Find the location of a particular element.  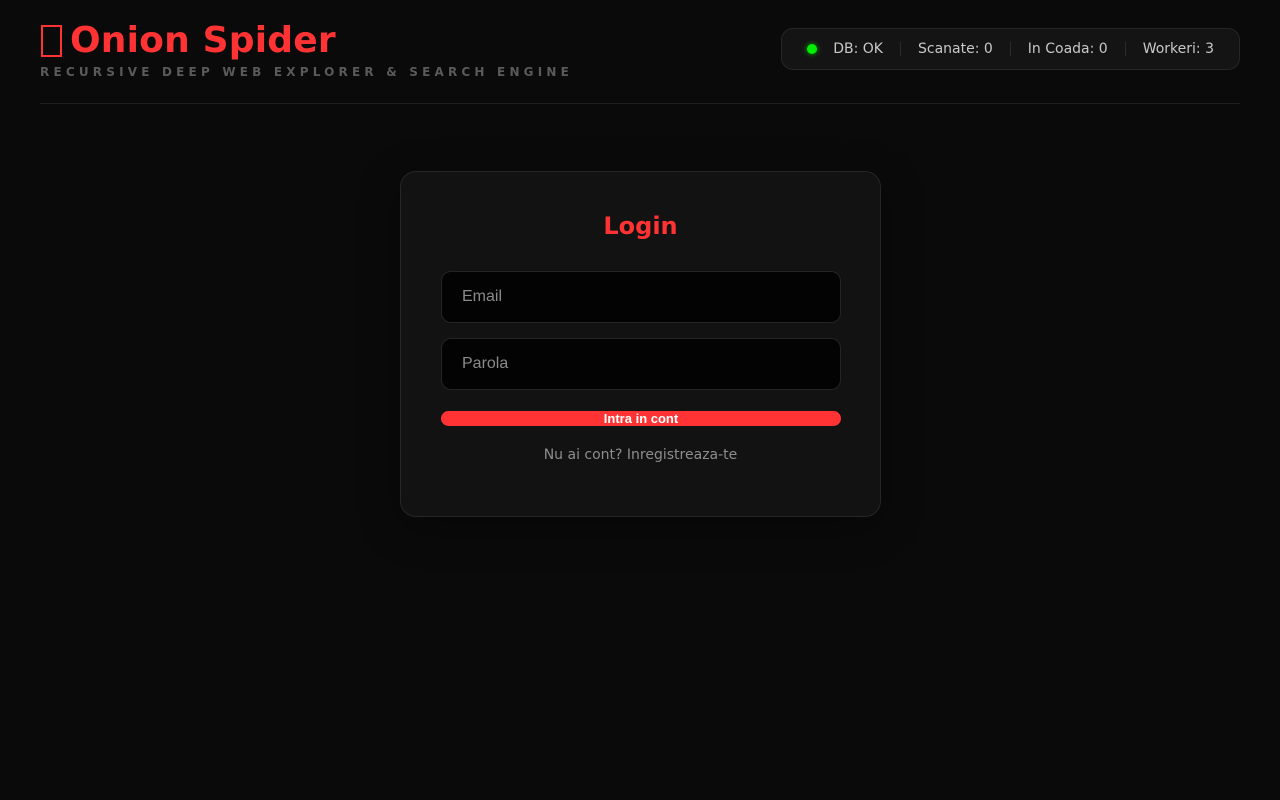

login-button: Intra in cont is located at coordinates (641, 418).